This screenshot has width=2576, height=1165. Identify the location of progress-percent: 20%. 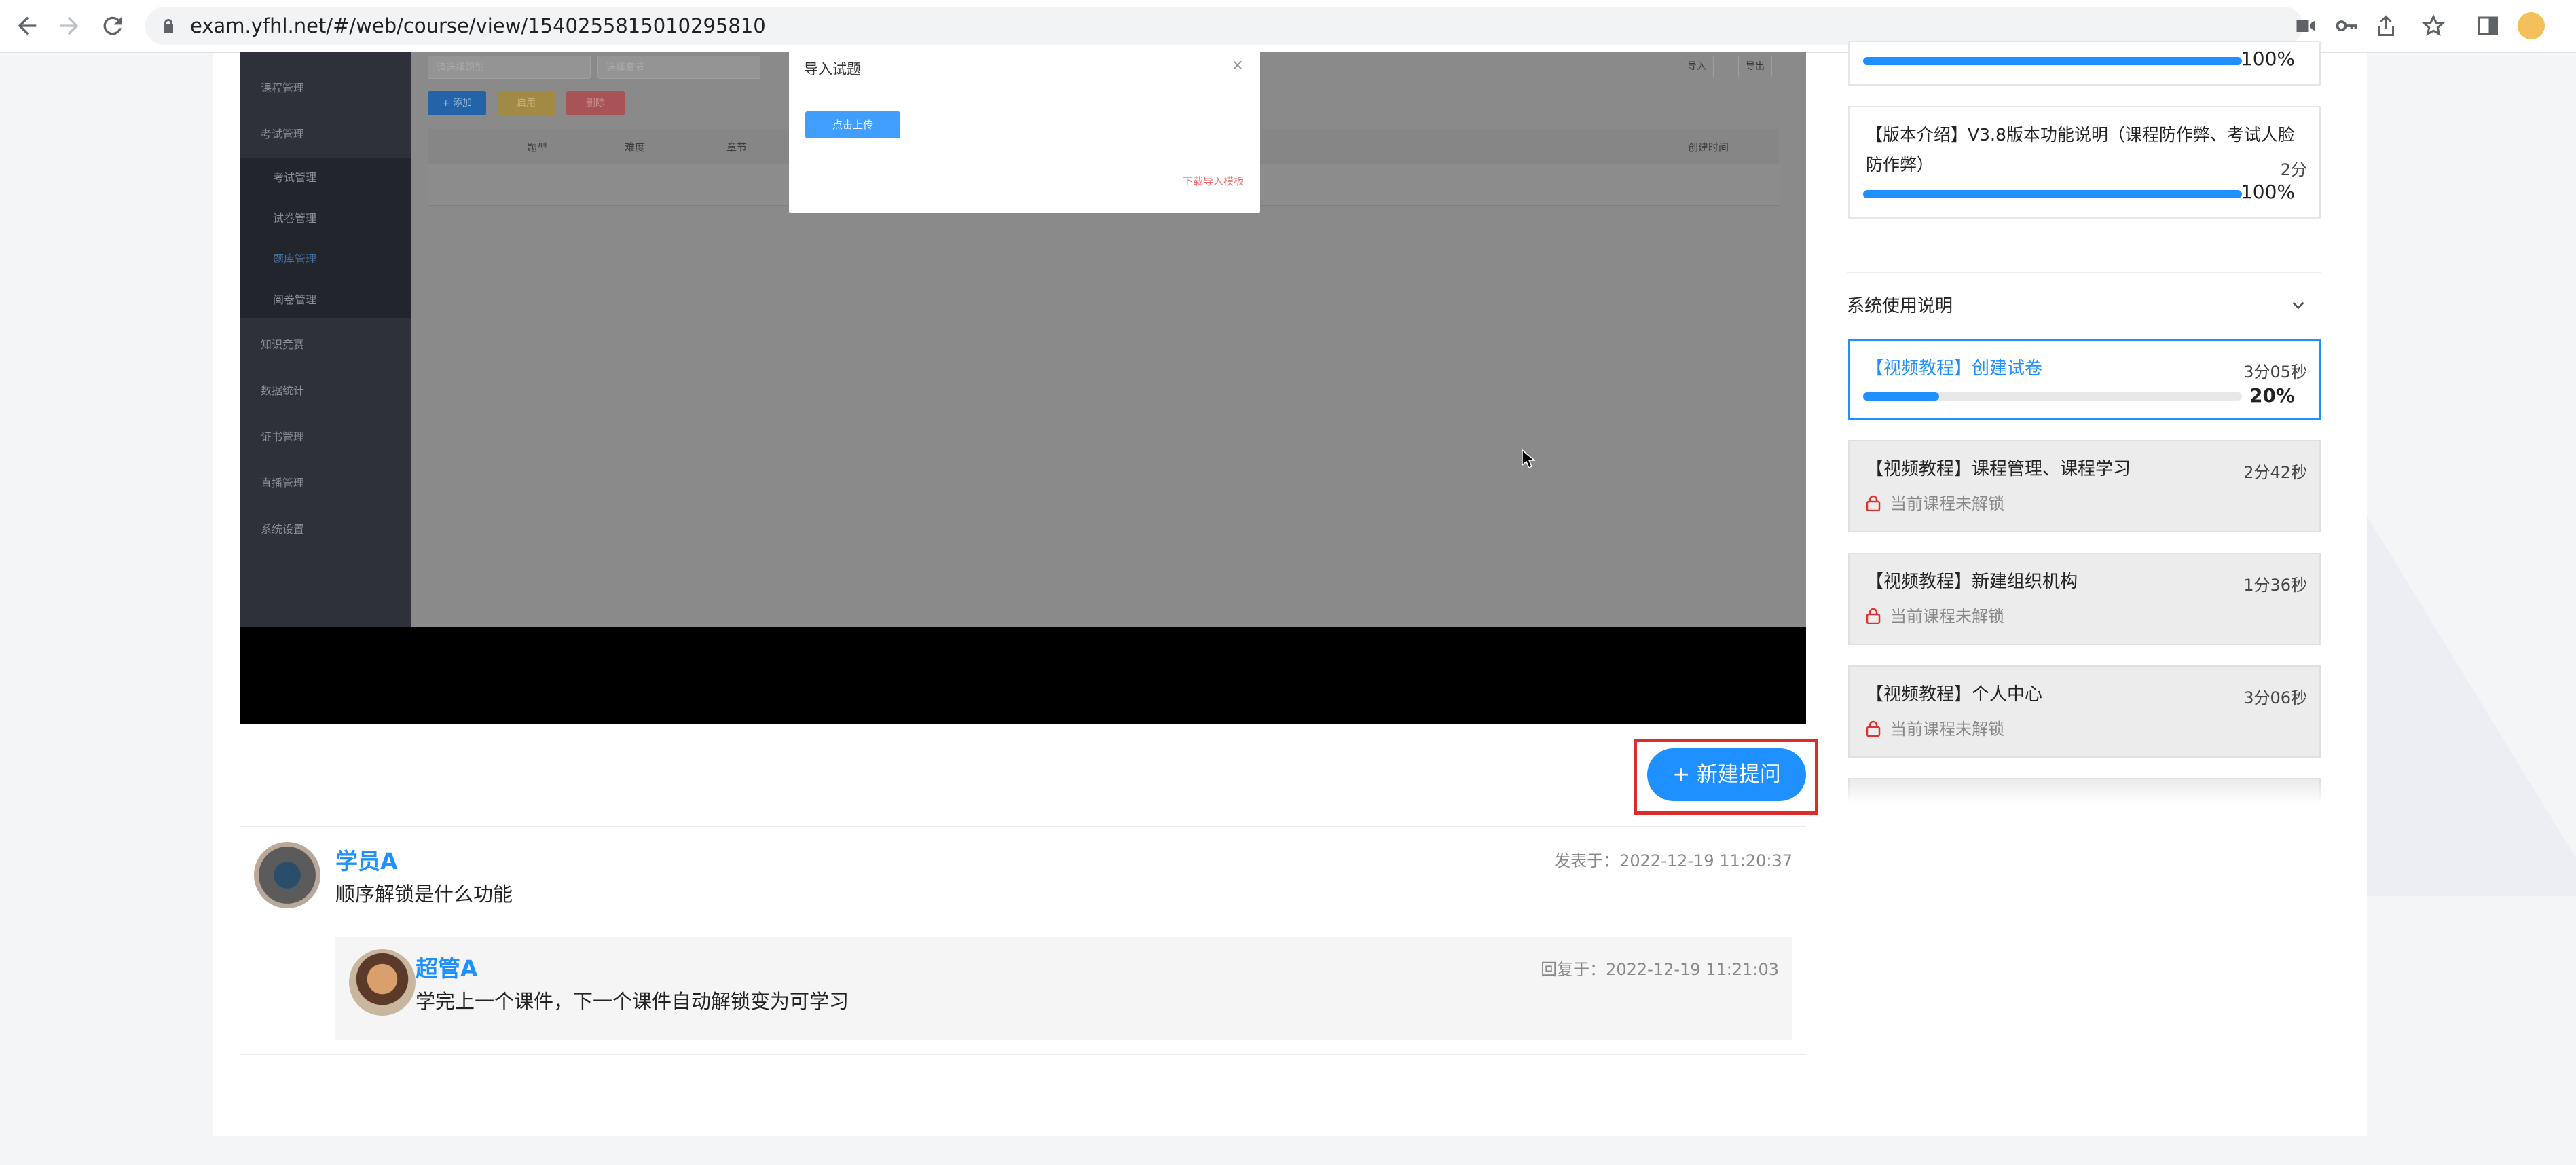
(2272, 395).